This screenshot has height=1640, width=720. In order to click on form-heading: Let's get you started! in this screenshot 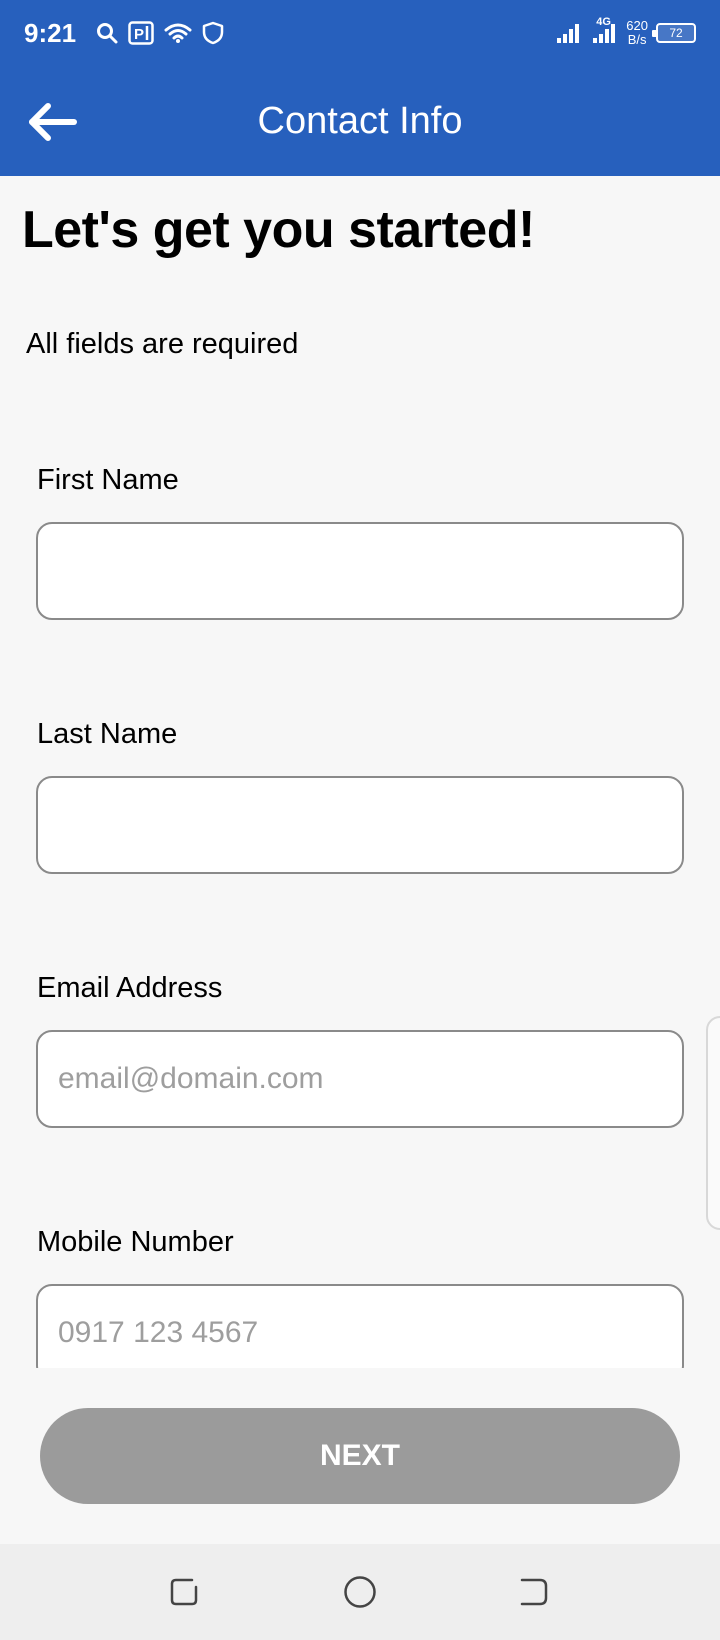, I will do `click(278, 230)`.